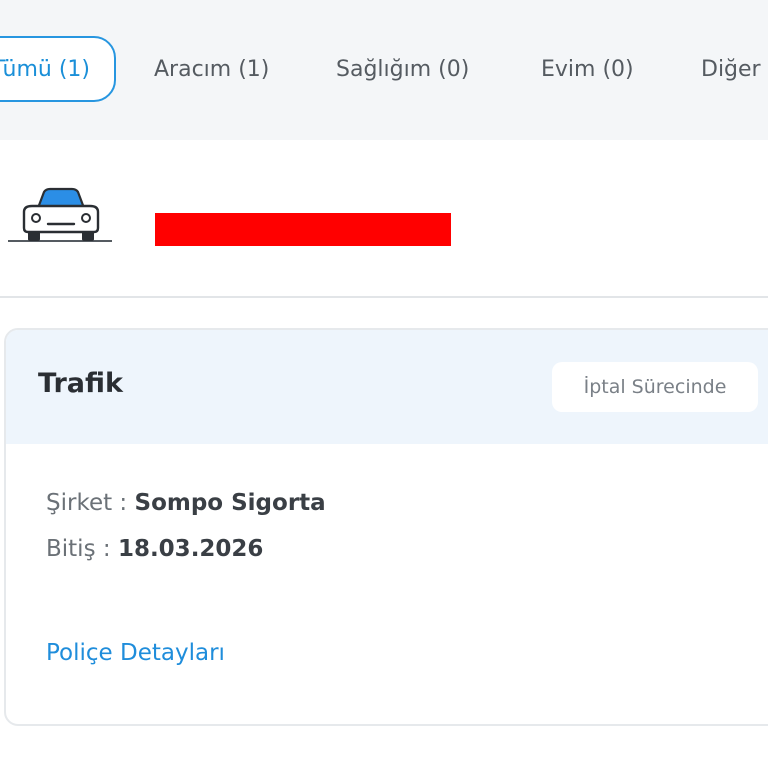  I want to click on status-badge: İptal Sürecinde, so click(655, 387).